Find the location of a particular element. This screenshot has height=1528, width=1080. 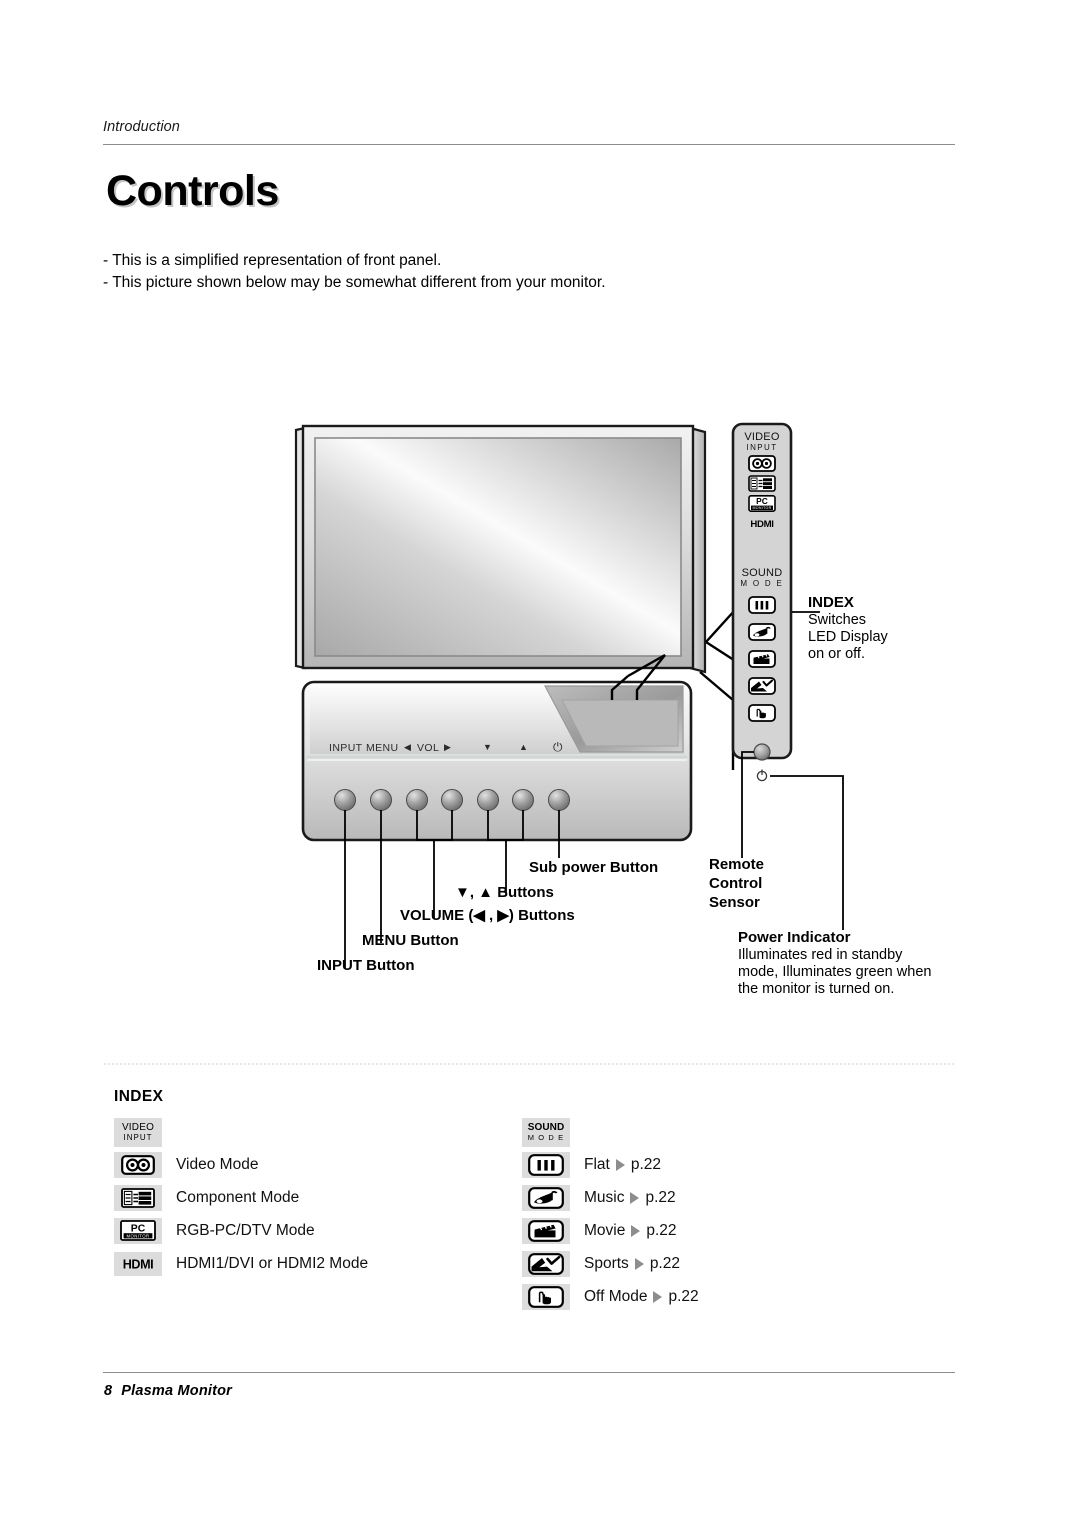

music-sound-icon is located at coordinates (762, 632).